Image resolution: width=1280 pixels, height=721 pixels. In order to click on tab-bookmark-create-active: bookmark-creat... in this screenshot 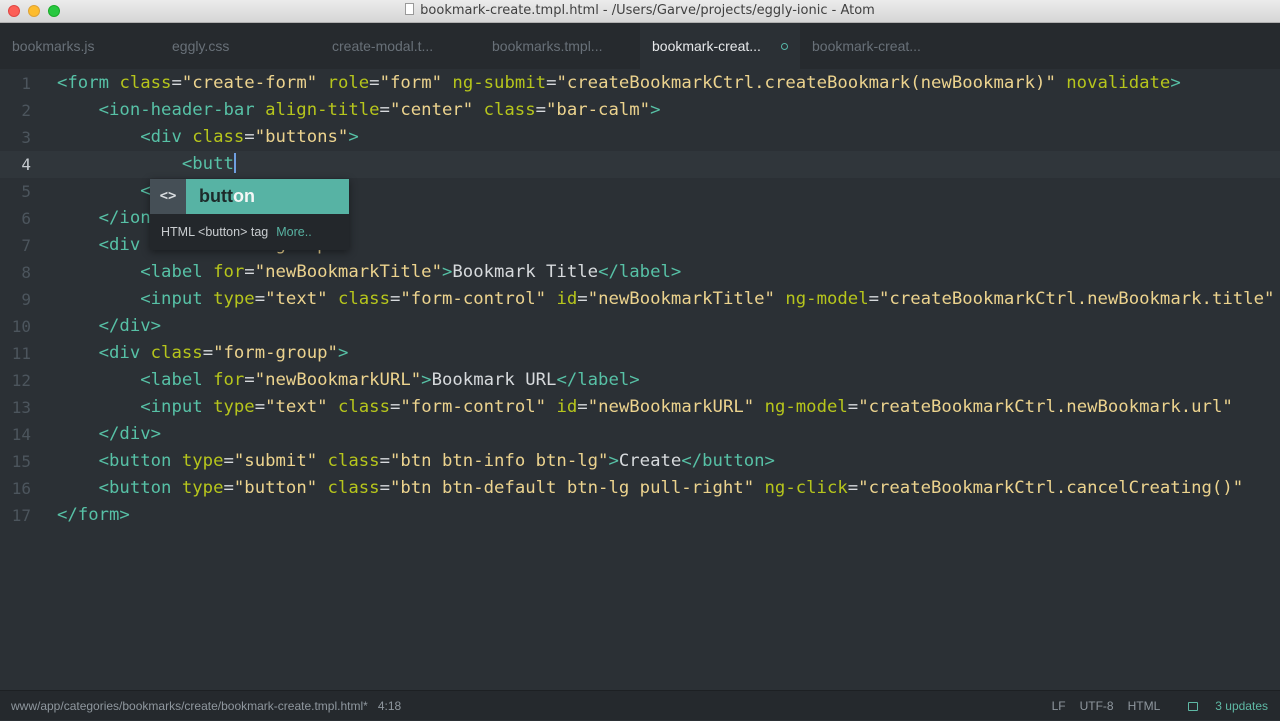, I will do `click(720, 46)`.